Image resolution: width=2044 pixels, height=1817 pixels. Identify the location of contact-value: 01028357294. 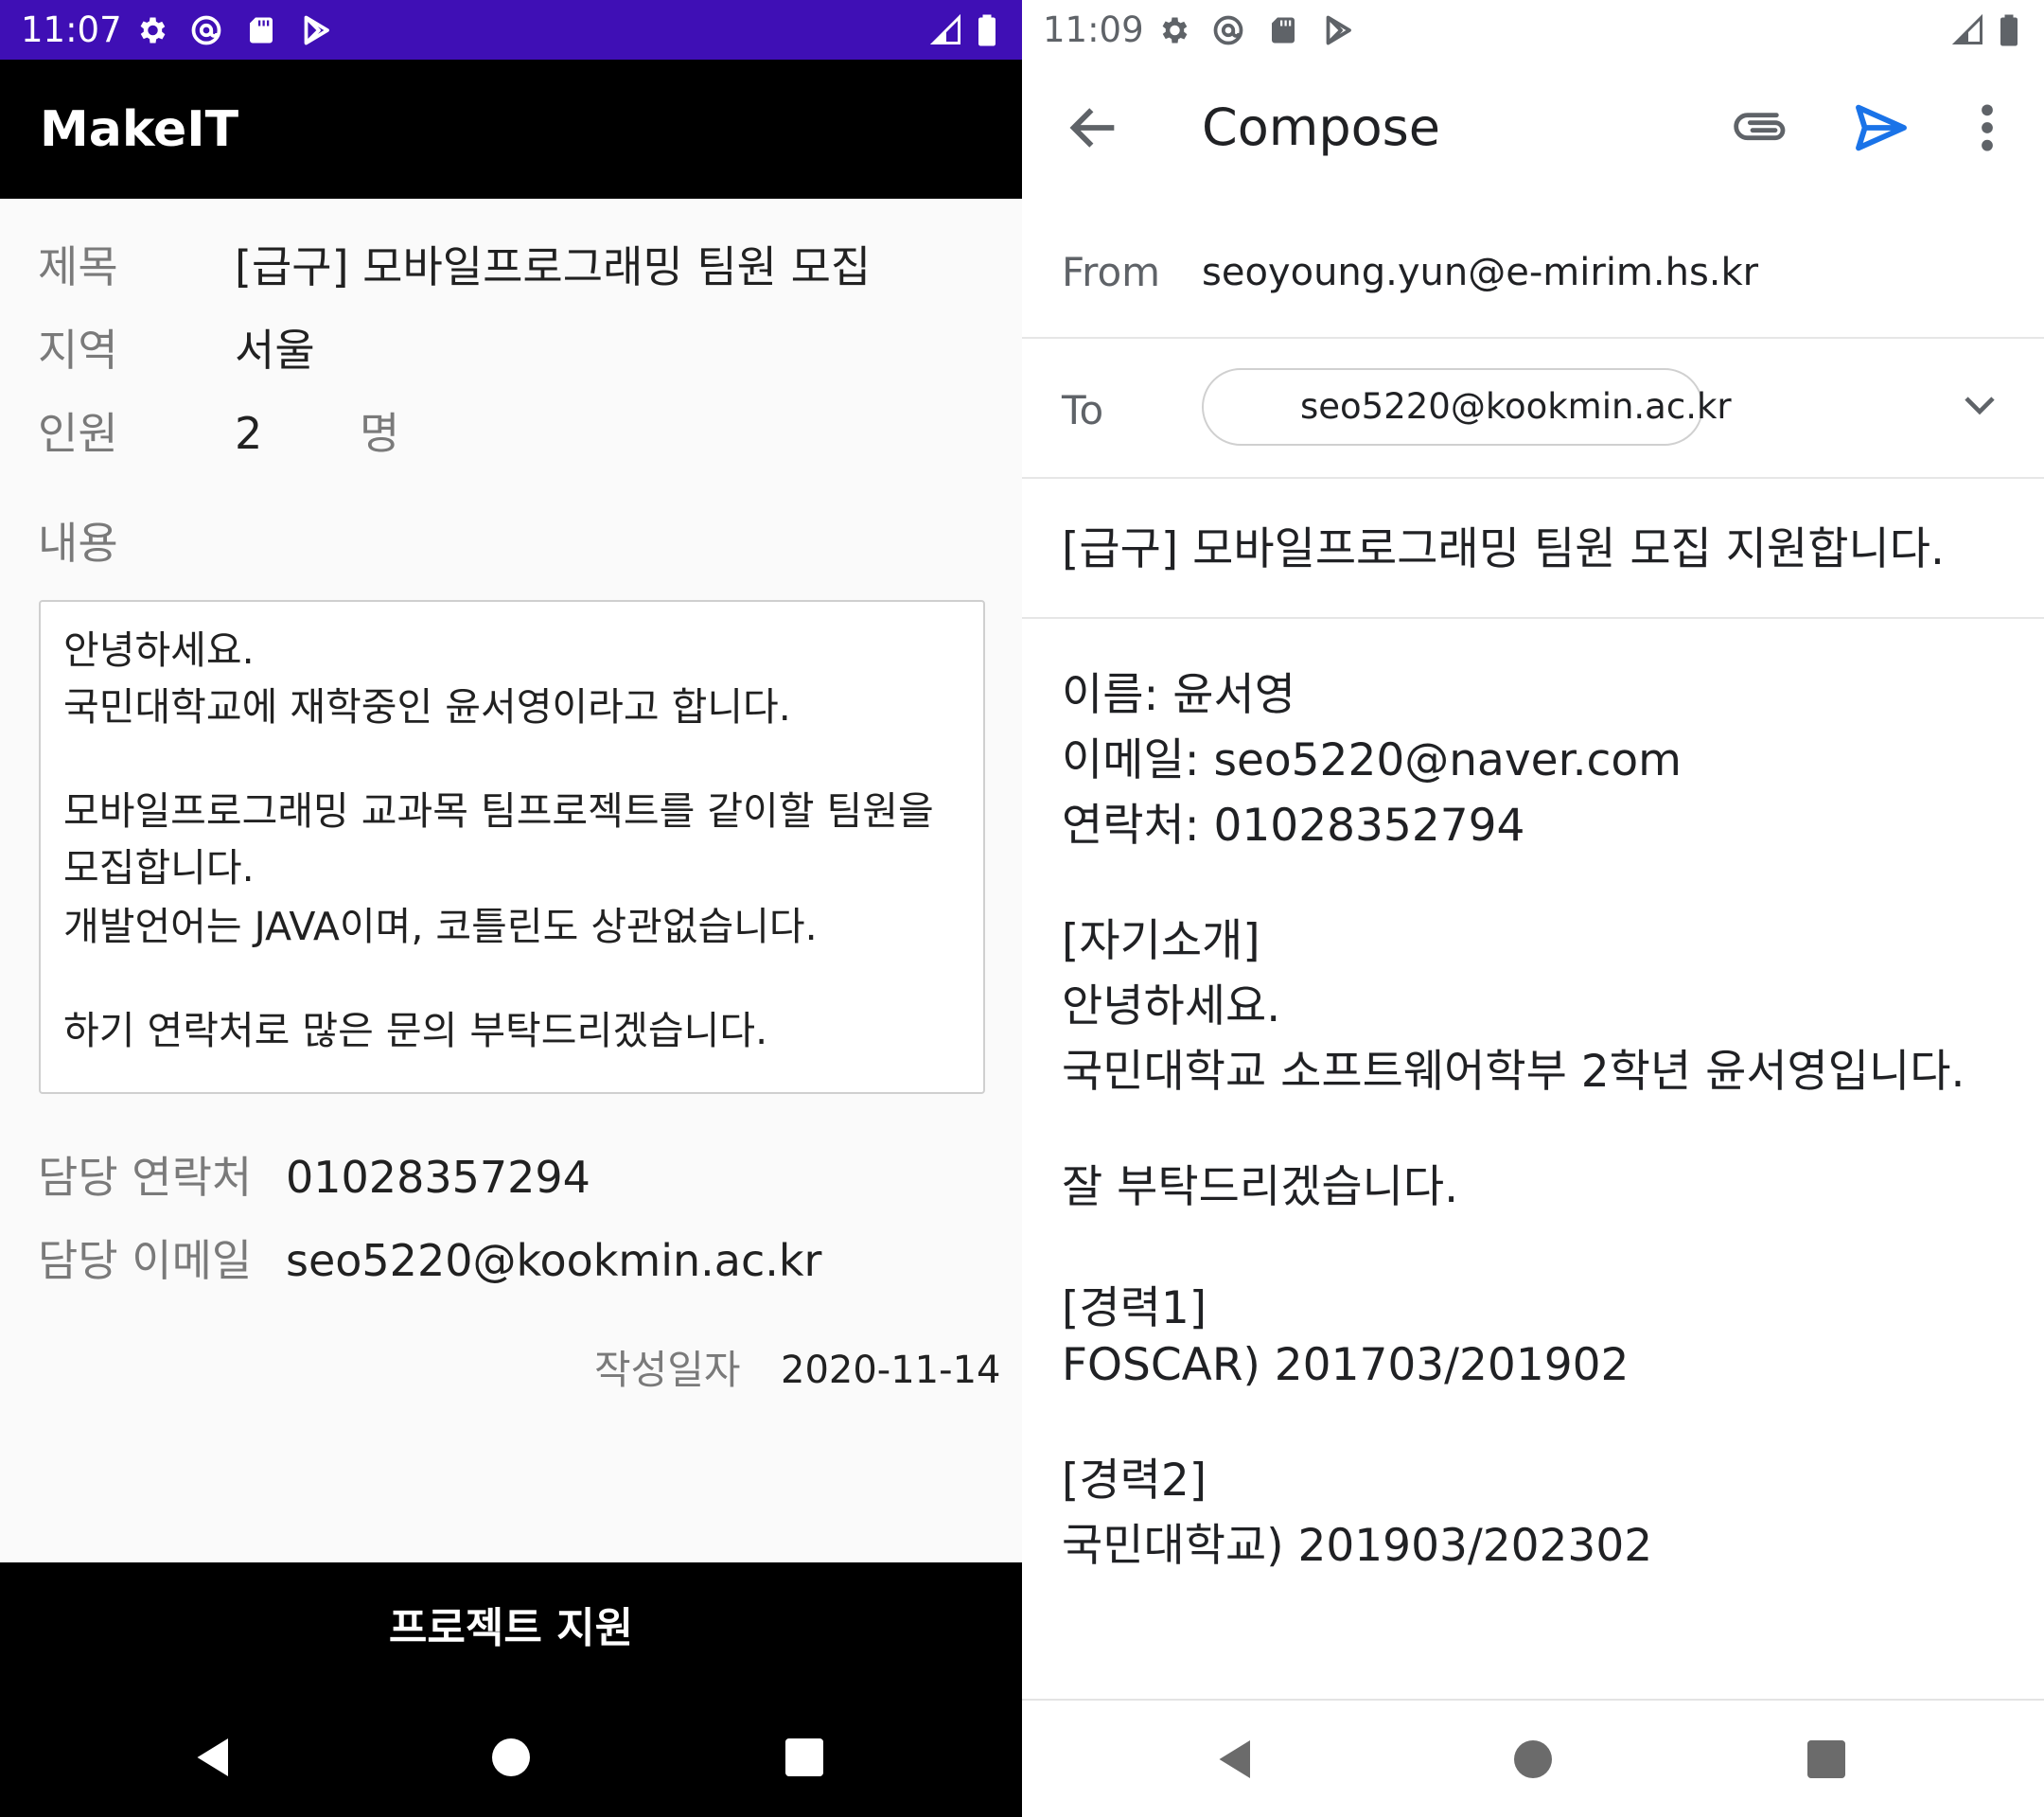
(438, 1177).